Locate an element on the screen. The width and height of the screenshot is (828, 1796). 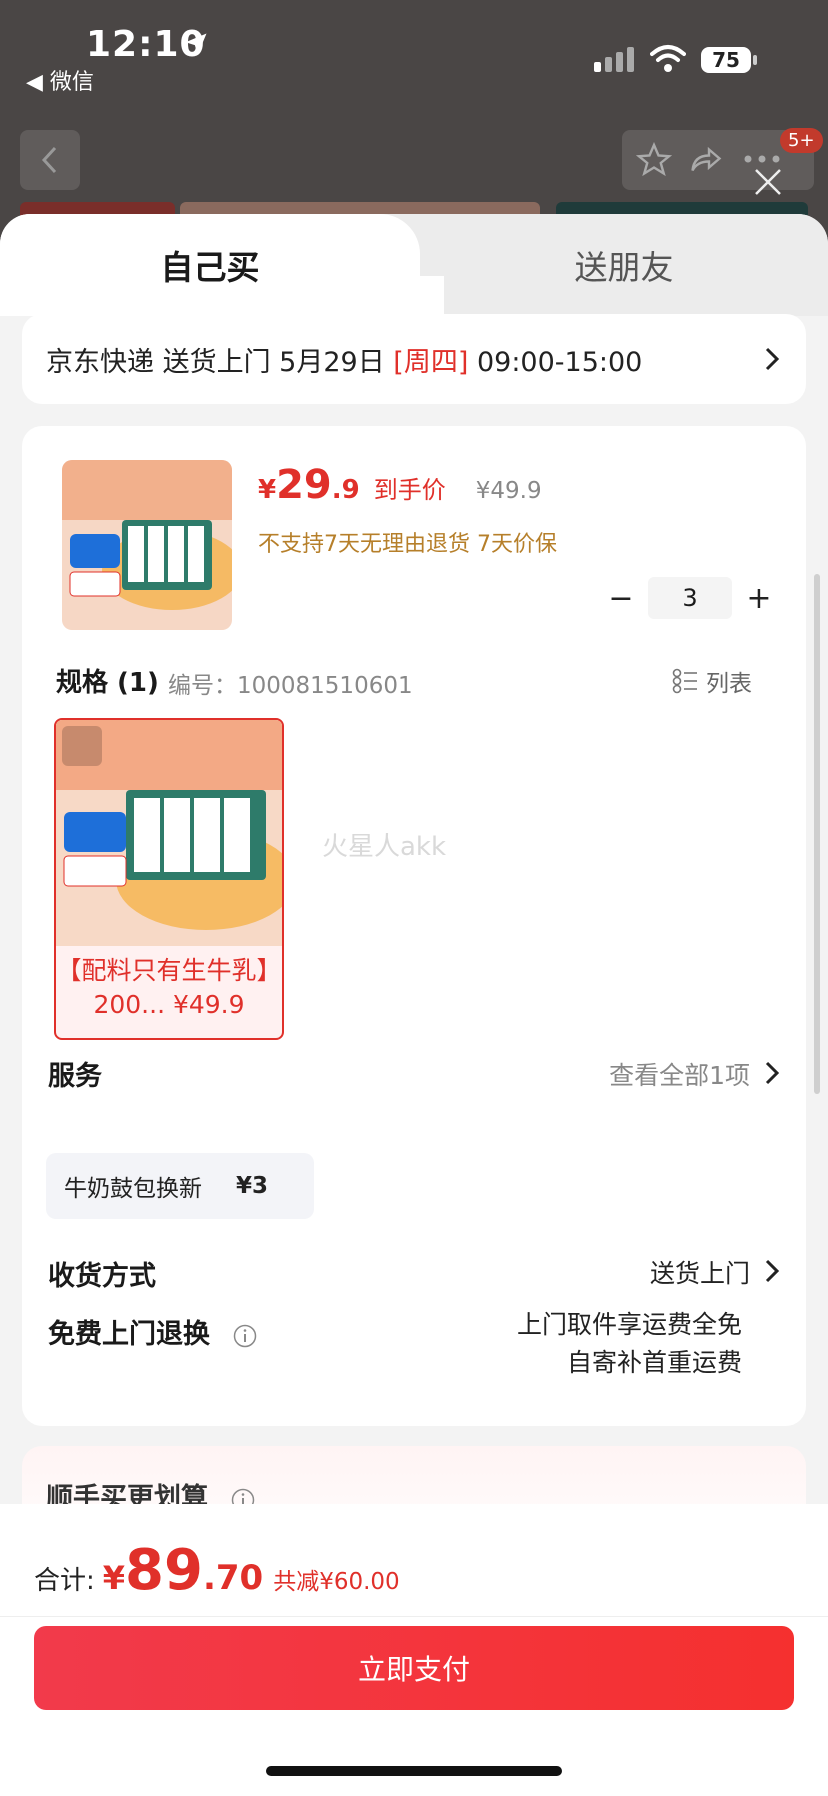
service-option-name: 牛奶鼓包换新 is located at coordinates (133, 1189).